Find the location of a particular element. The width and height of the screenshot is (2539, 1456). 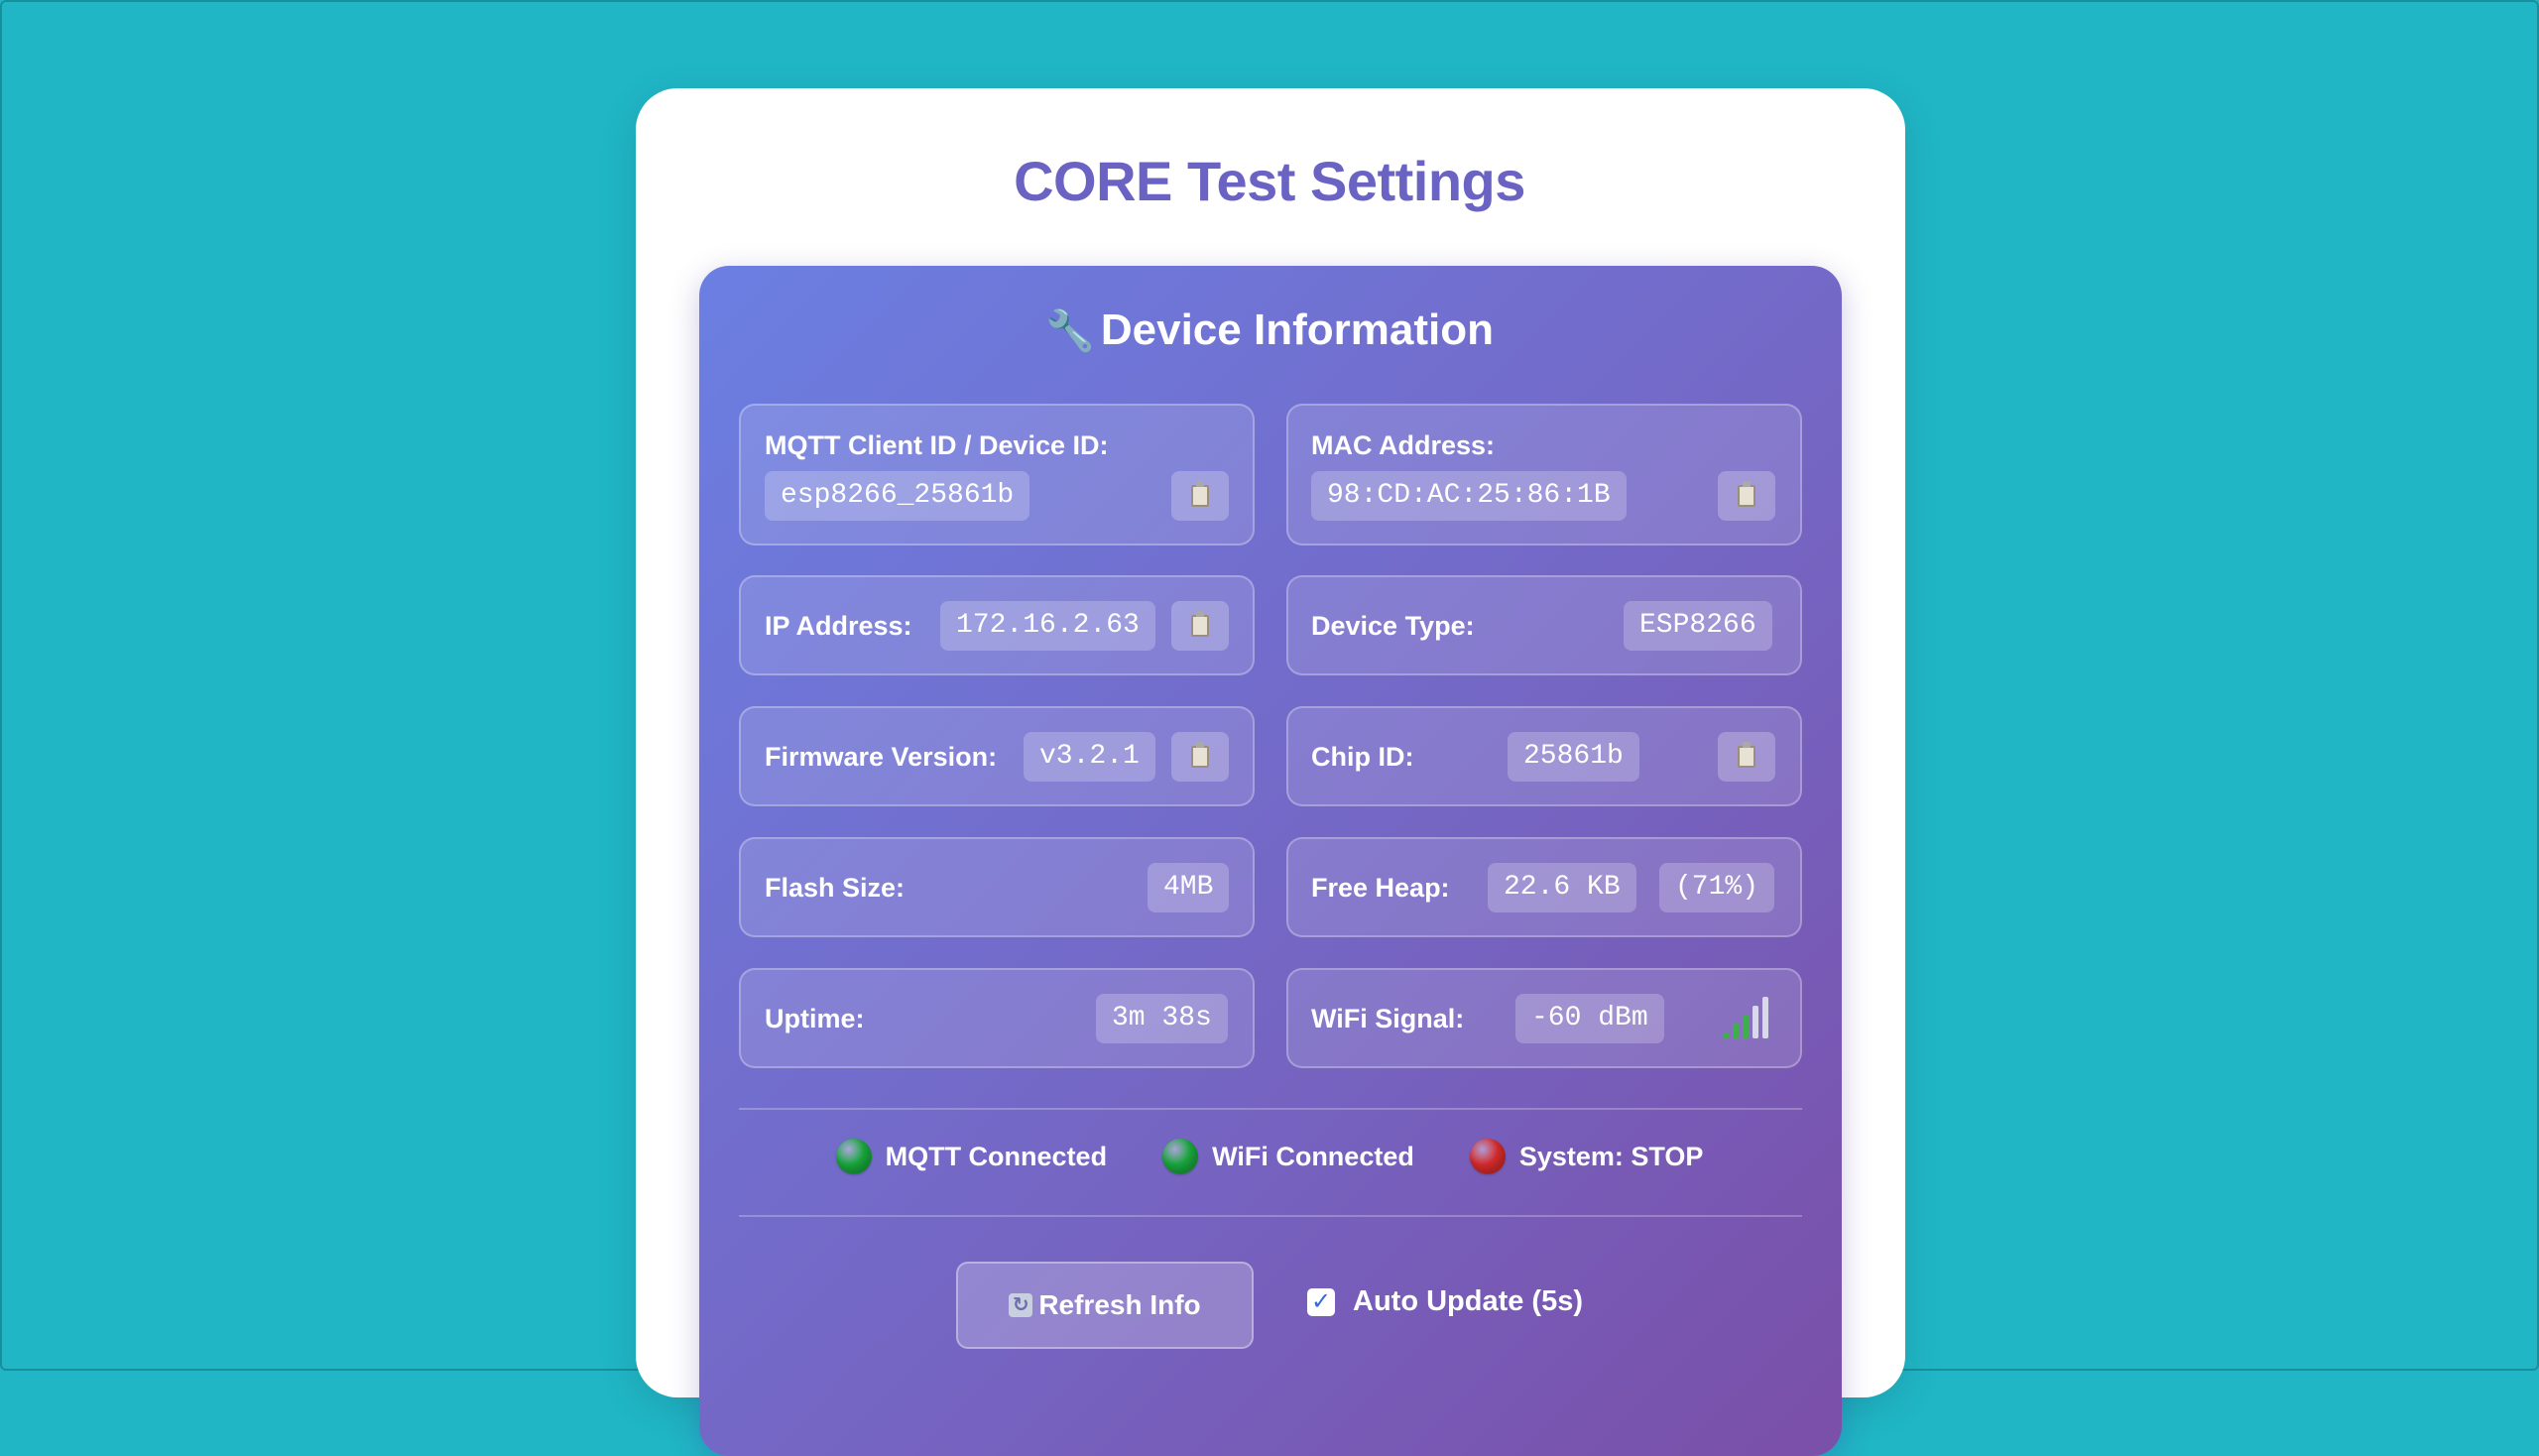

free-heap-label: Free Heap: is located at coordinates (1381, 888).